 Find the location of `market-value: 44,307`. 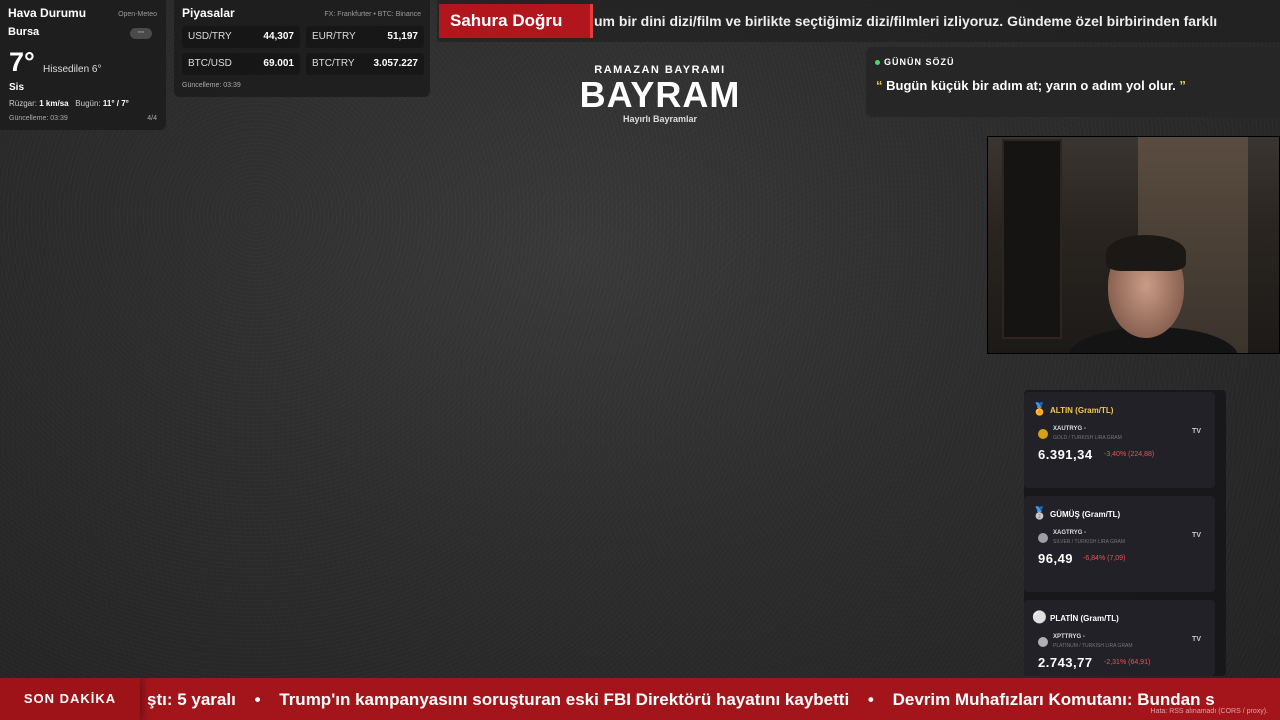

market-value: 44,307 is located at coordinates (278, 36).